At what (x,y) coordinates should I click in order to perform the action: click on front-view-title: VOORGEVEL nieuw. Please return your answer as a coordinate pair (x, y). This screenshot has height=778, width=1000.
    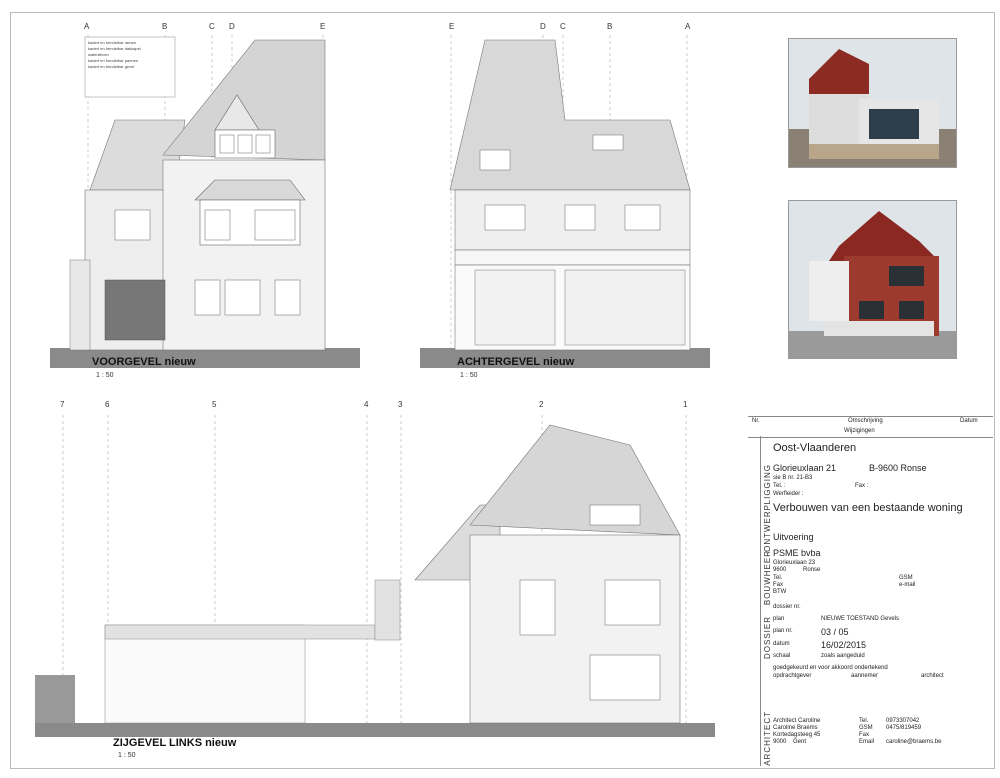
    Looking at the image, I should click on (144, 362).